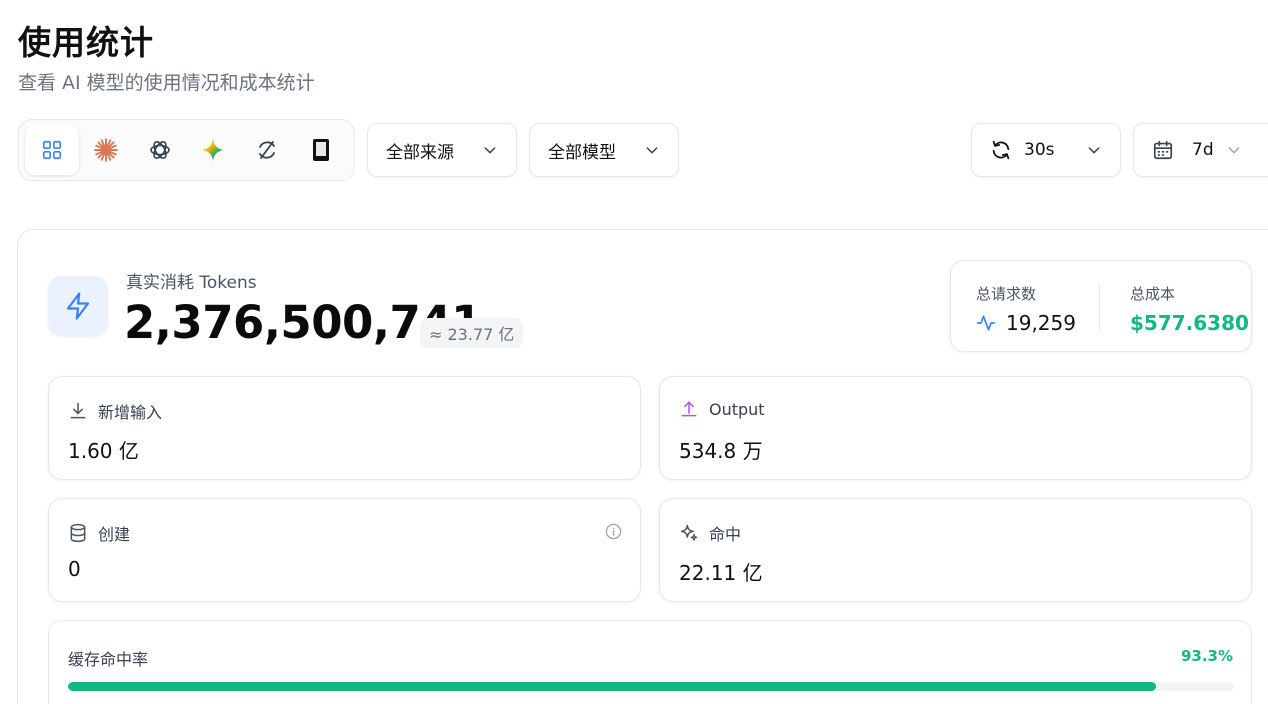 The image size is (1268, 704). What do you see at coordinates (986, 323) in the screenshot?
I see `activity-icon` at bounding box center [986, 323].